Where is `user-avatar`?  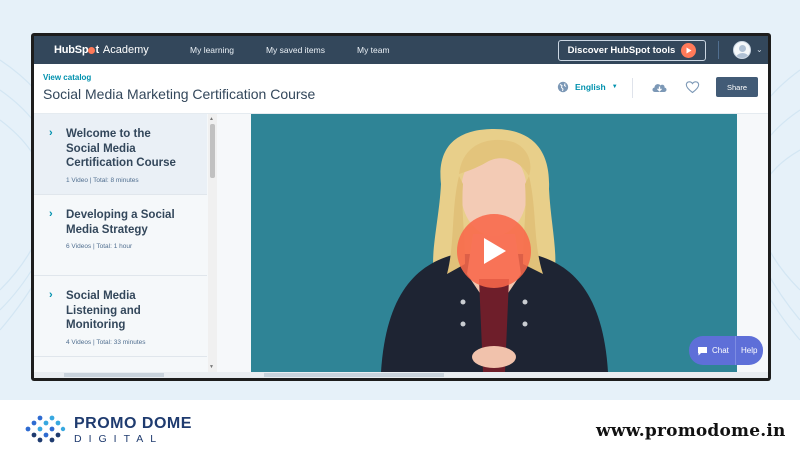
user-avatar is located at coordinates (742, 50).